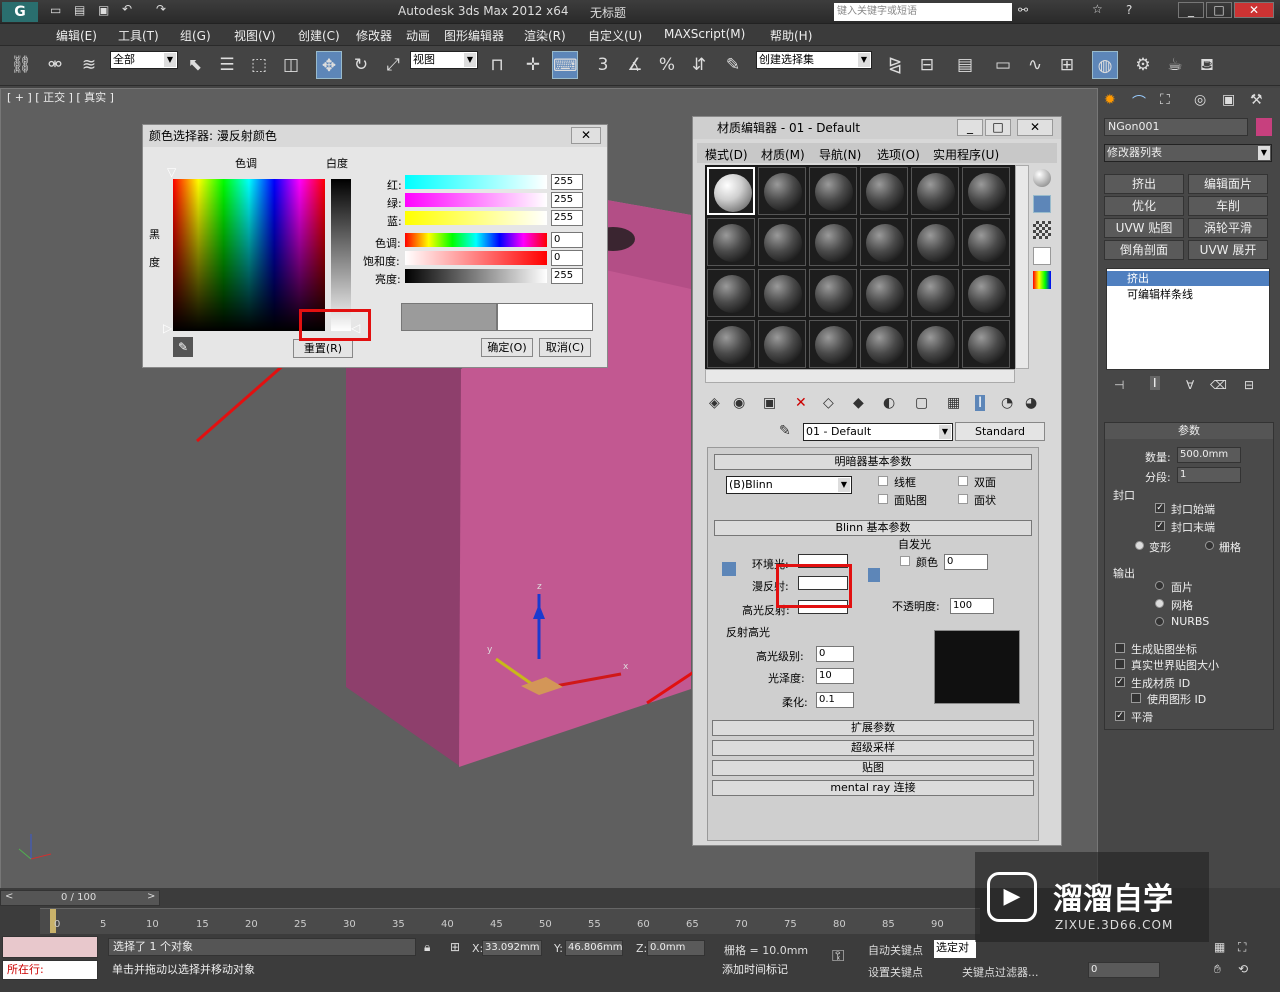 The width and height of the screenshot is (1280, 992). I want to click on modifier-button-turbosmooth: 涡轮平滑, so click(1228, 228).